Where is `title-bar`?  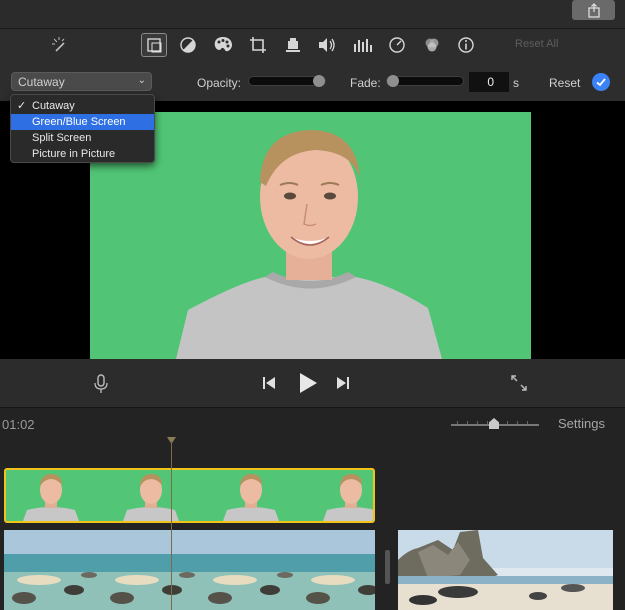 title-bar is located at coordinates (312, 14).